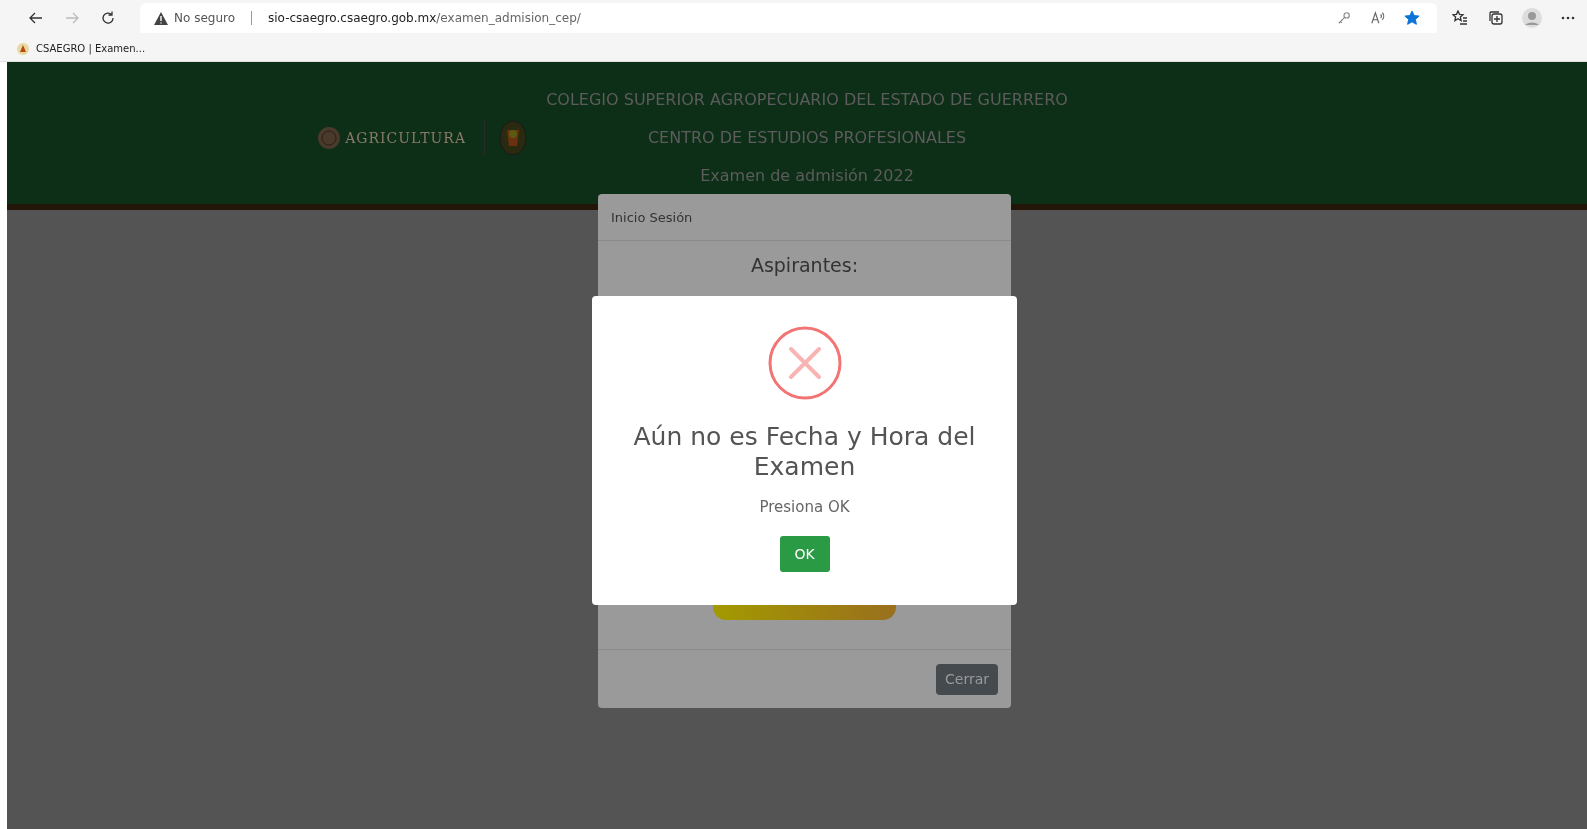 The width and height of the screenshot is (1587, 829). I want to click on profile-button, so click(1532, 18).